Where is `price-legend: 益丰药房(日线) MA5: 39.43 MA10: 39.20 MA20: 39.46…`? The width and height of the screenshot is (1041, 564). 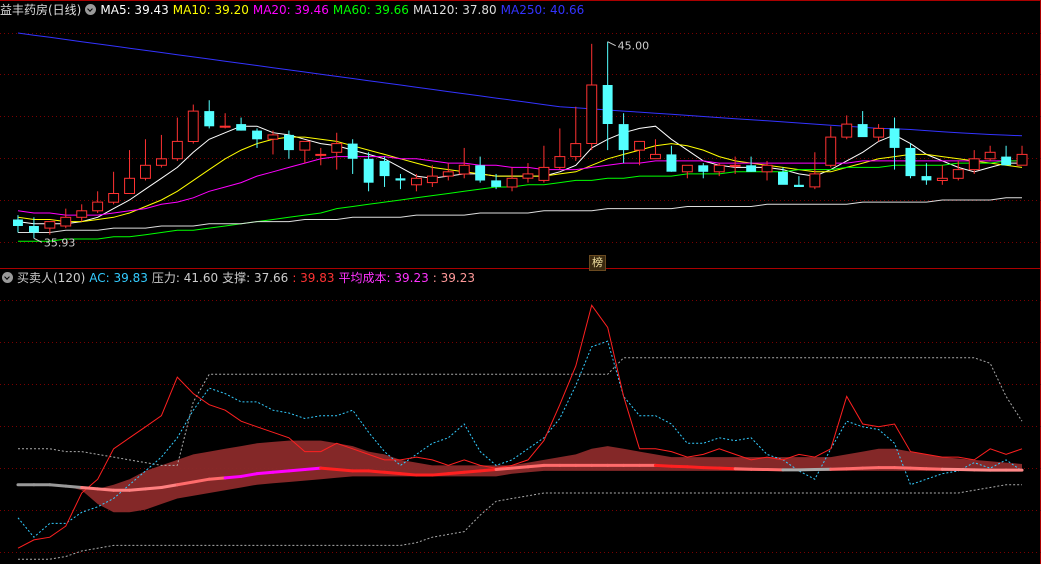
price-legend: 益丰药房(日线) MA5: 39.43 MA10: 39.20 MA20: 39.46… is located at coordinates (294, 10).